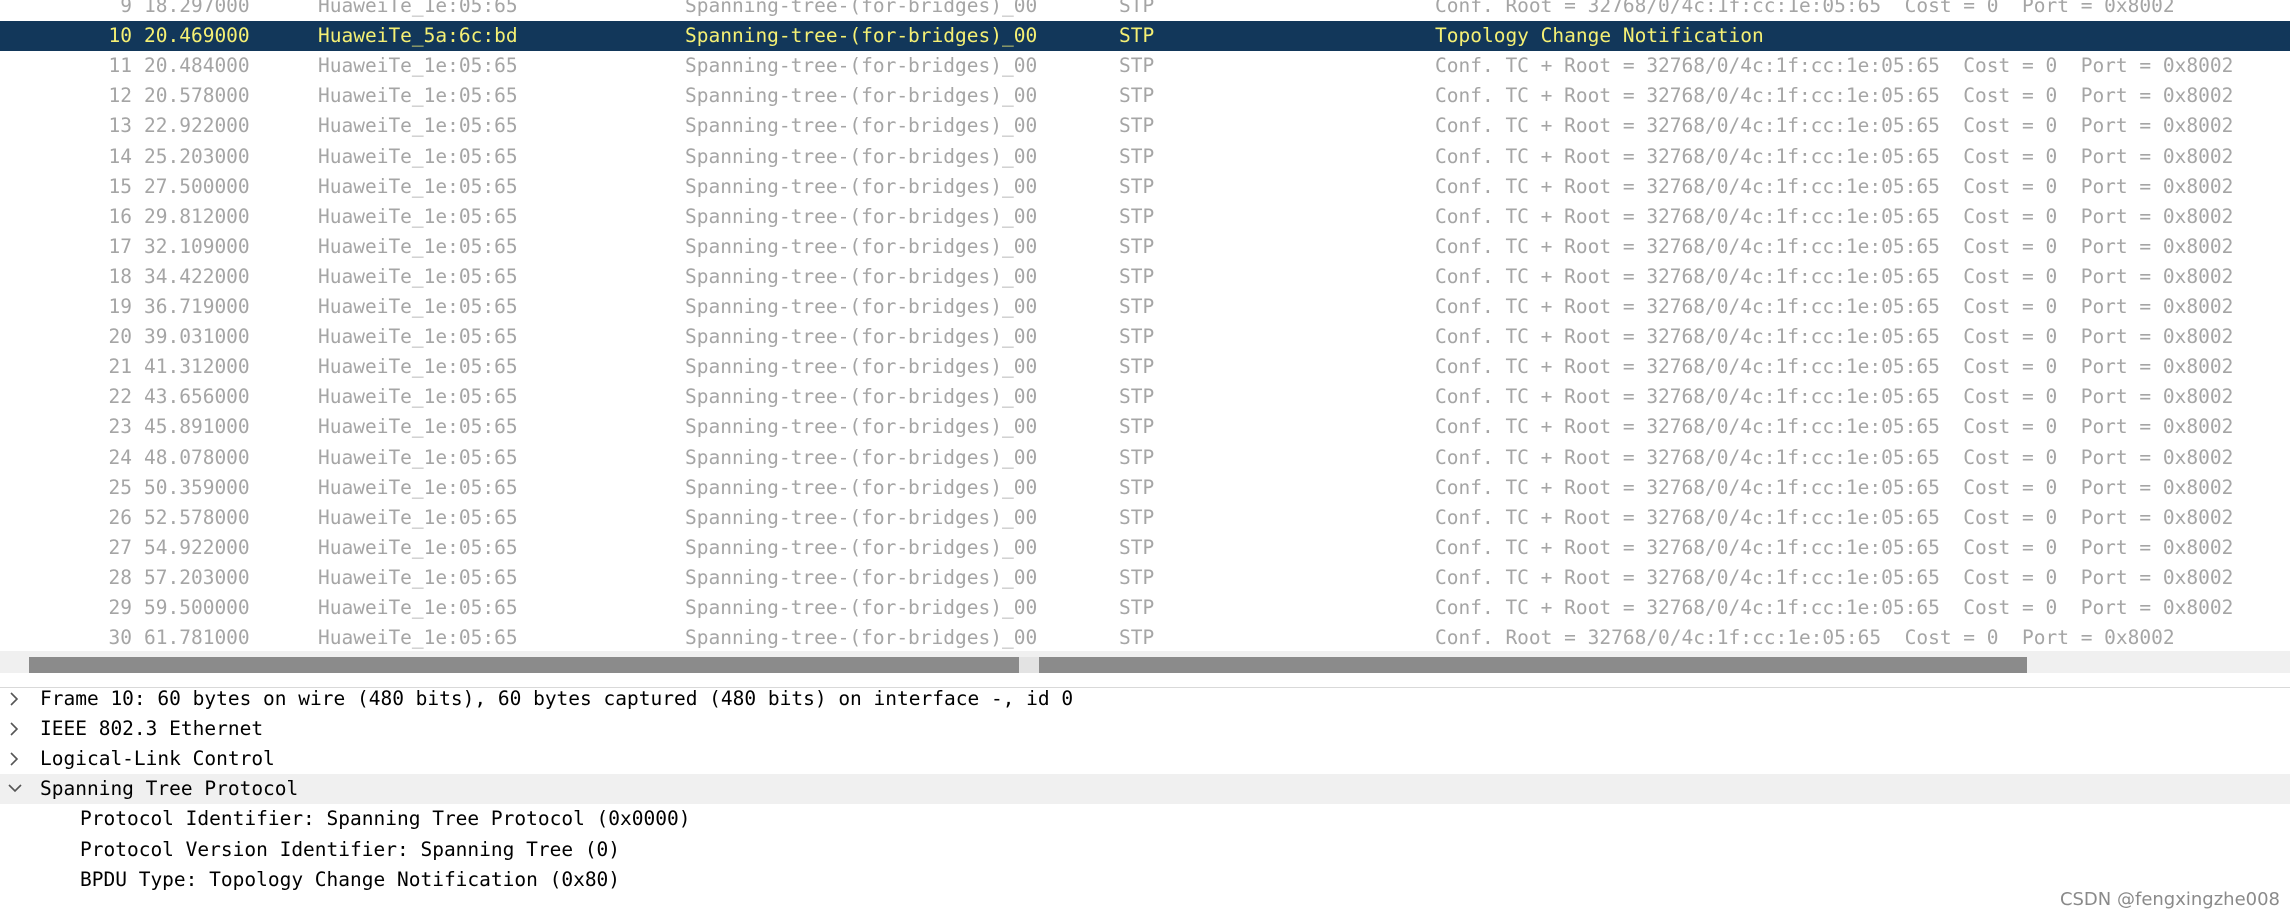  What do you see at coordinates (197, 216) in the screenshot?
I see `packet-time: 29.812000` at bounding box center [197, 216].